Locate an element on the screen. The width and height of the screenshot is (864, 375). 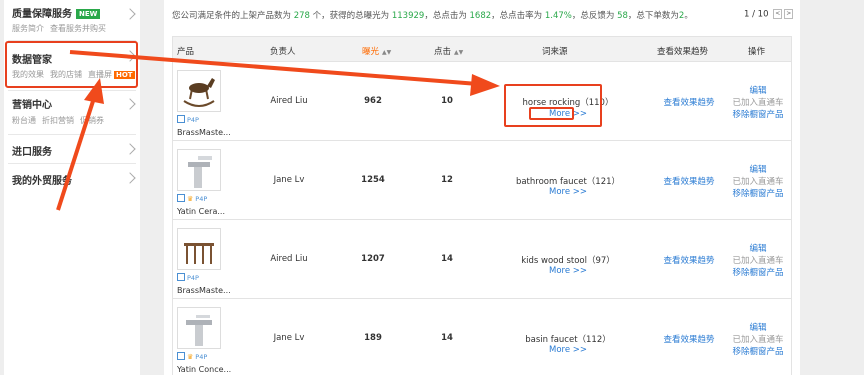
header-clicks: 点击 ▲▼ is located at coordinates (448, 51).